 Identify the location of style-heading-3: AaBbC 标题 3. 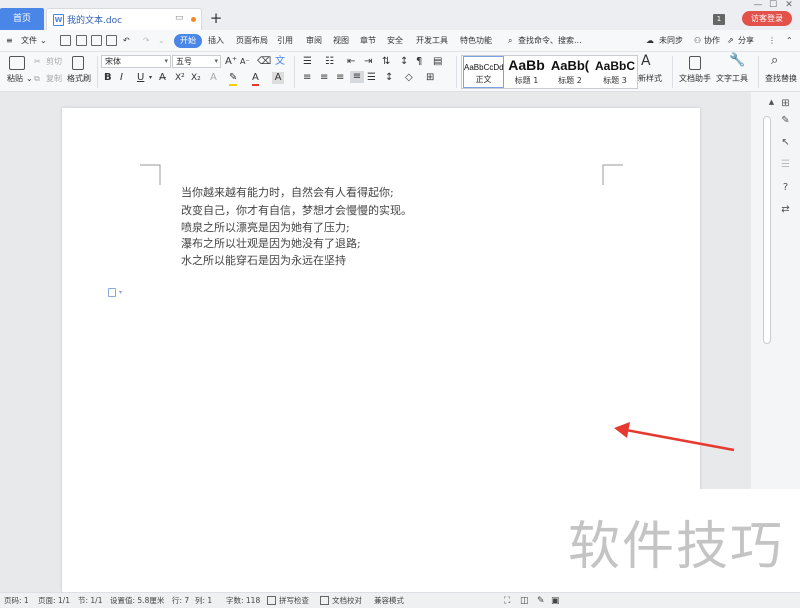
(615, 72).